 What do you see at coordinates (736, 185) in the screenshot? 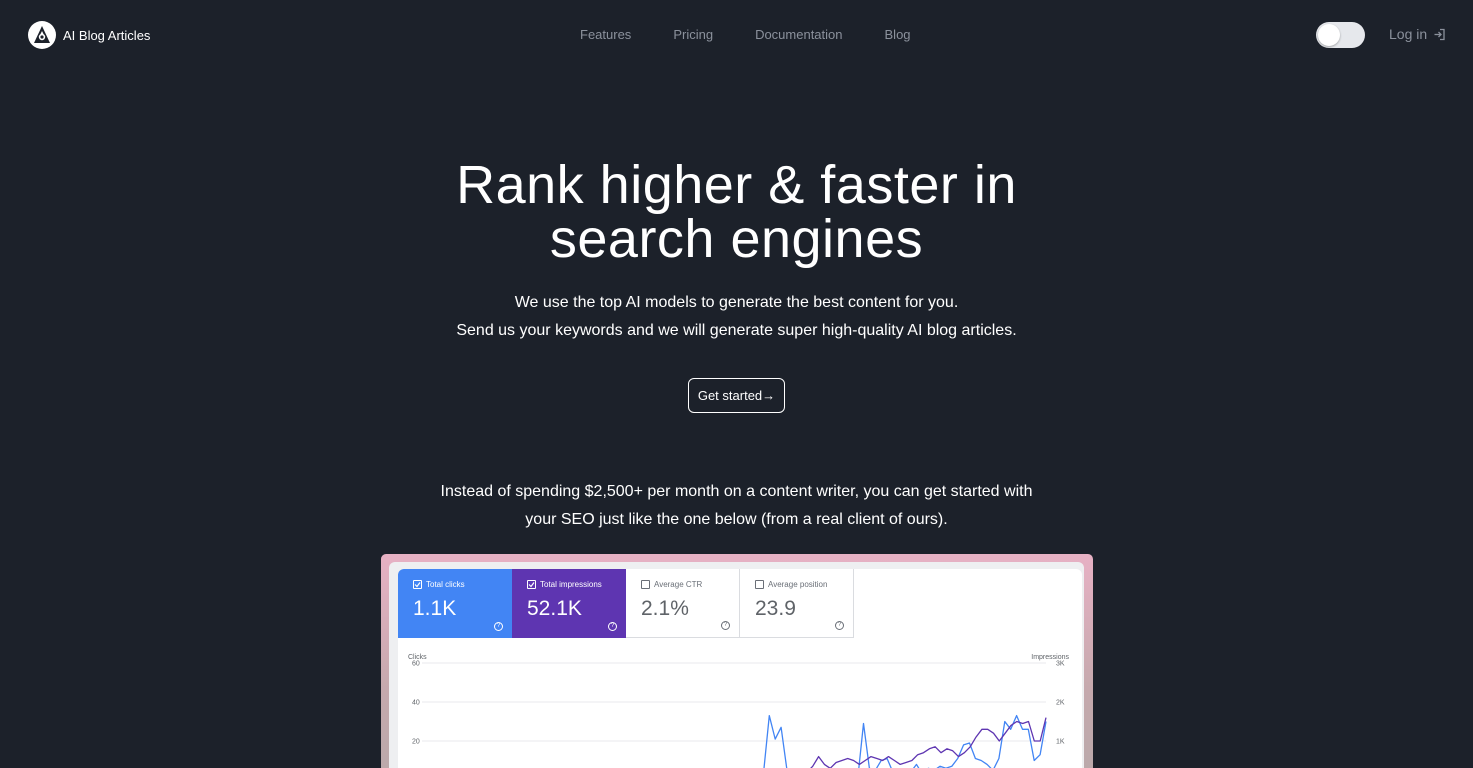
I see `hero-title-line1: Rank higher & faster in` at bounding box center [736, 185].